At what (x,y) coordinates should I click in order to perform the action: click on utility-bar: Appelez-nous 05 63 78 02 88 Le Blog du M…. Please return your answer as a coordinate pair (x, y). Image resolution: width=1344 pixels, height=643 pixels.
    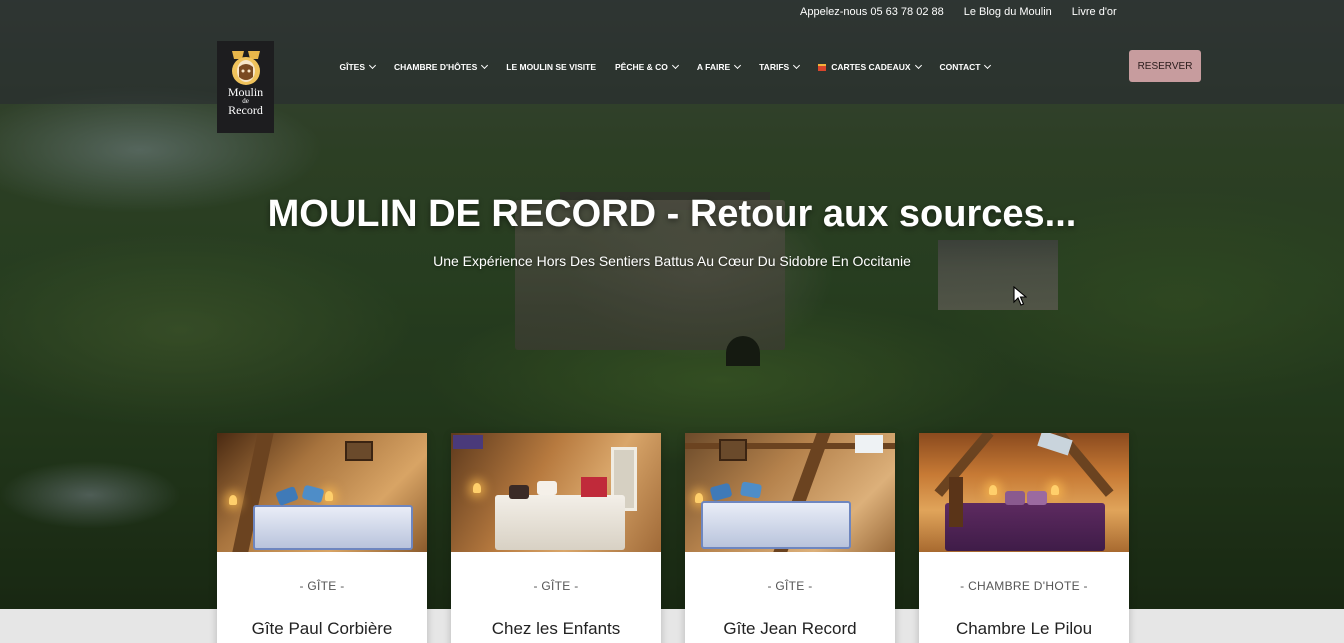
    Looking at the image, I should click on (958, 12).